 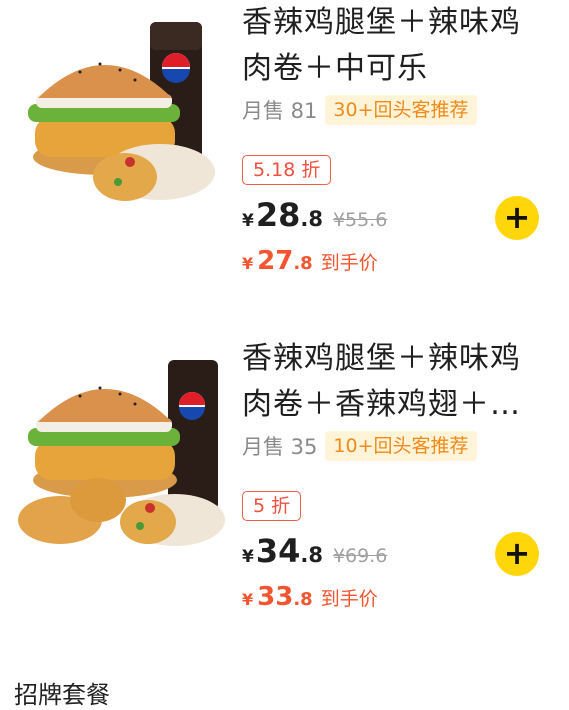 I want to click on repeat-customer-tag: 10+回头客推荐, so click(x=401, y=446).